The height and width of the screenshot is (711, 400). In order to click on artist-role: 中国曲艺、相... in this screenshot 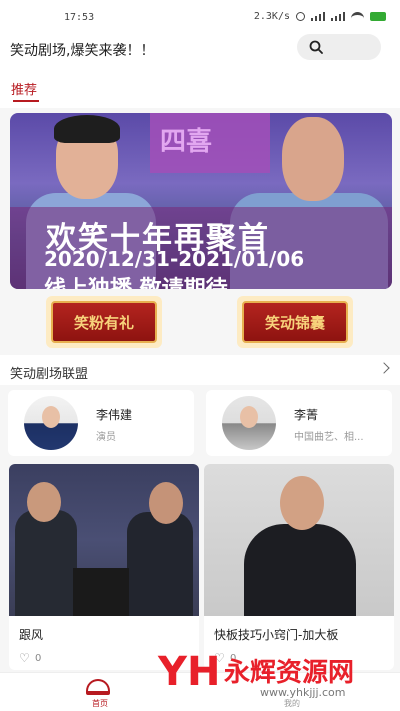, I will do `click(329, 437)`.